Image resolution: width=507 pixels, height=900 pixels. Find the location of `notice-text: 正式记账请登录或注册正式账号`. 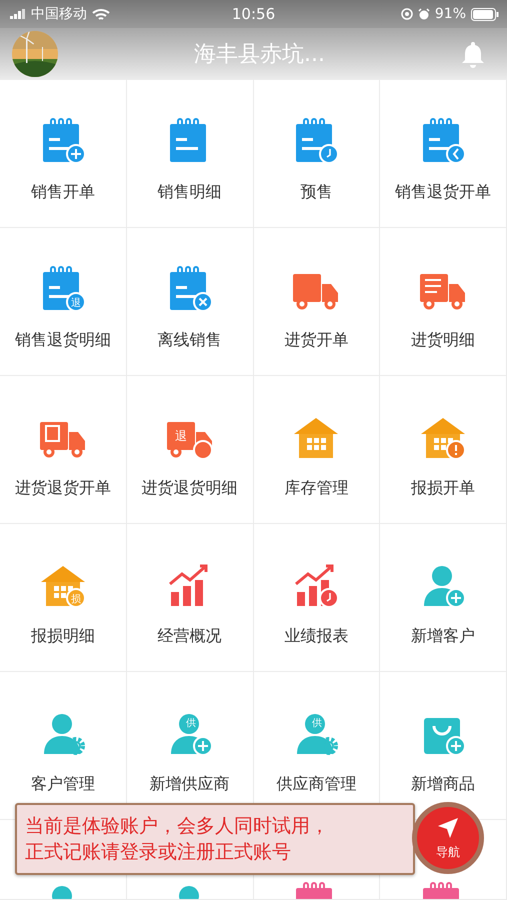

notice-text: 正式记账请登录或注册正式账号 is located at coordinates (158, 852).